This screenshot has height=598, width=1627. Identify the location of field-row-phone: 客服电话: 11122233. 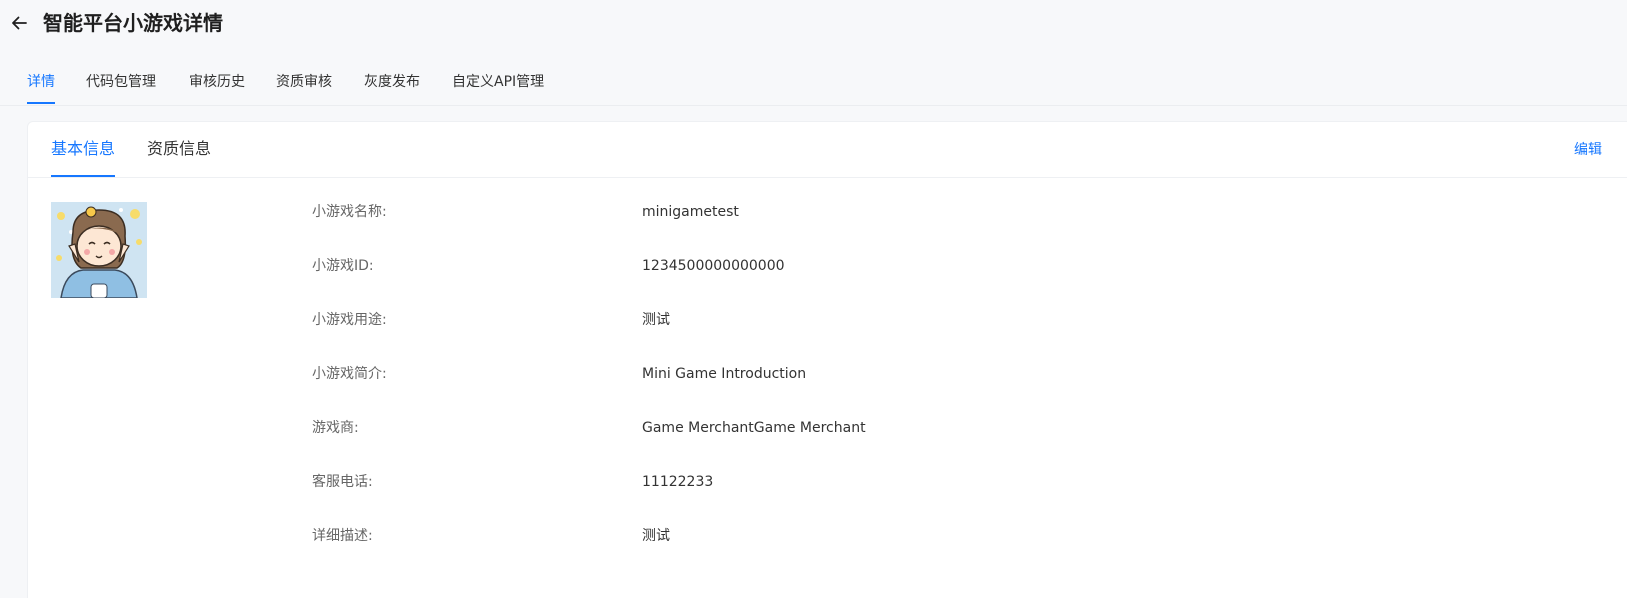
(628, 483).